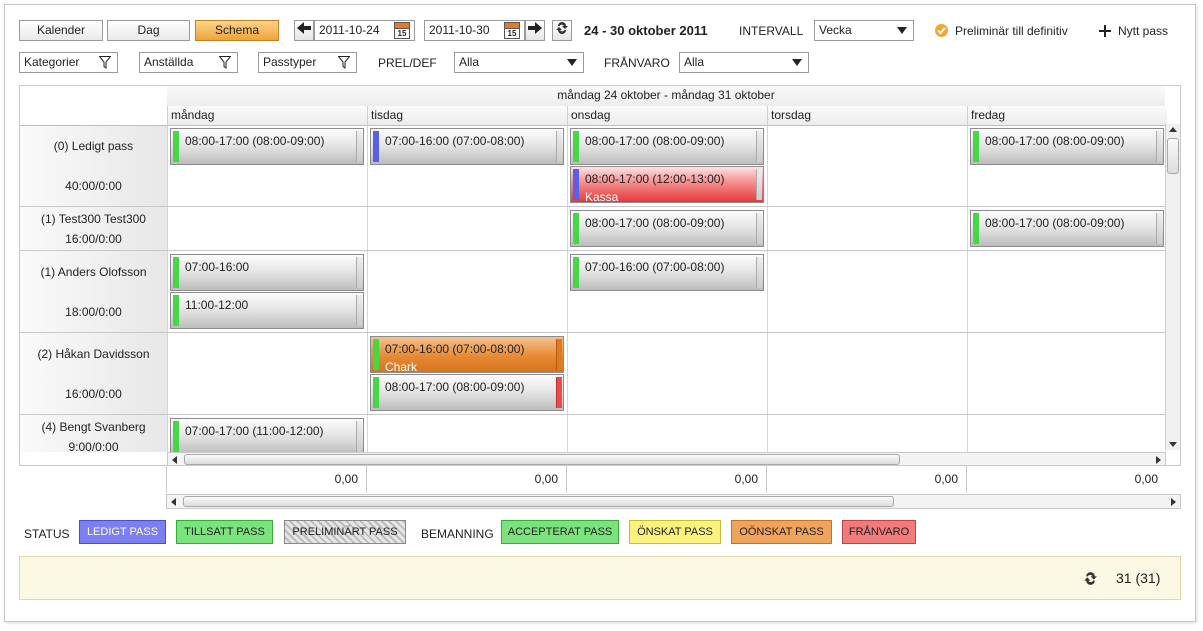 This screenshot has width=1203, height=631. I want to click on legend-accepterat-pass: ACCEPTERAT PASS, so click(560, 532).